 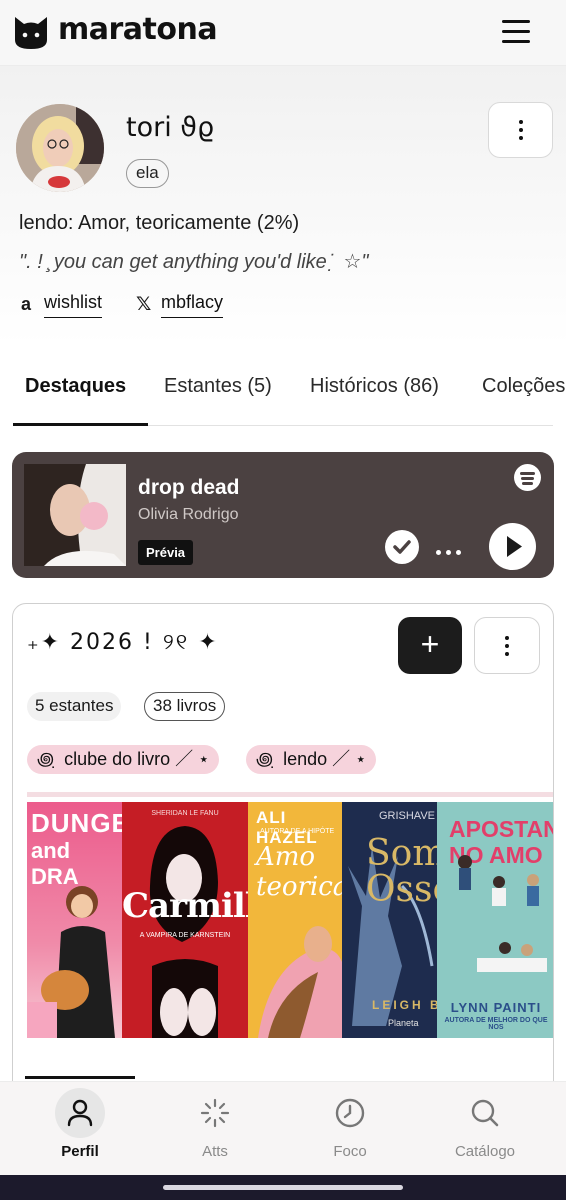 What do you see at coordinates (80, 1077) in the screenshot?
I see `collection-scroll-indicator` at bounding box center [80, 1077].